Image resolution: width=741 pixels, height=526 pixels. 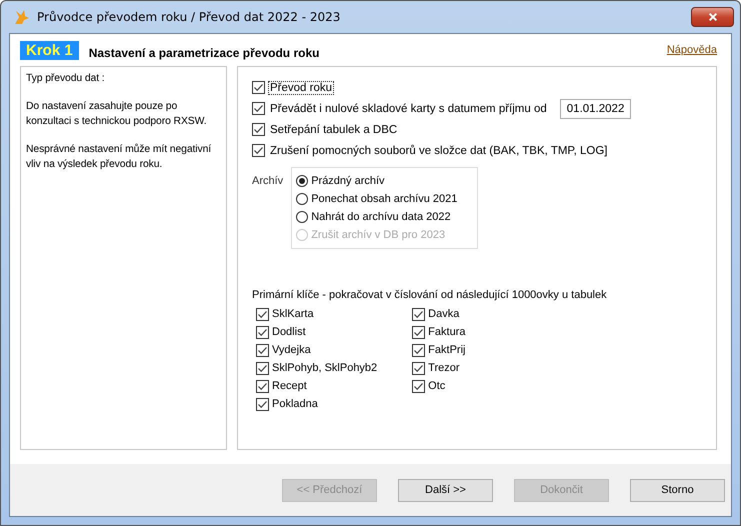 I want to click on option-label: Zrušení pomocných souborů ve složce dat (BAK, TBK, TMP, LOG], so click(x=438, y=151).